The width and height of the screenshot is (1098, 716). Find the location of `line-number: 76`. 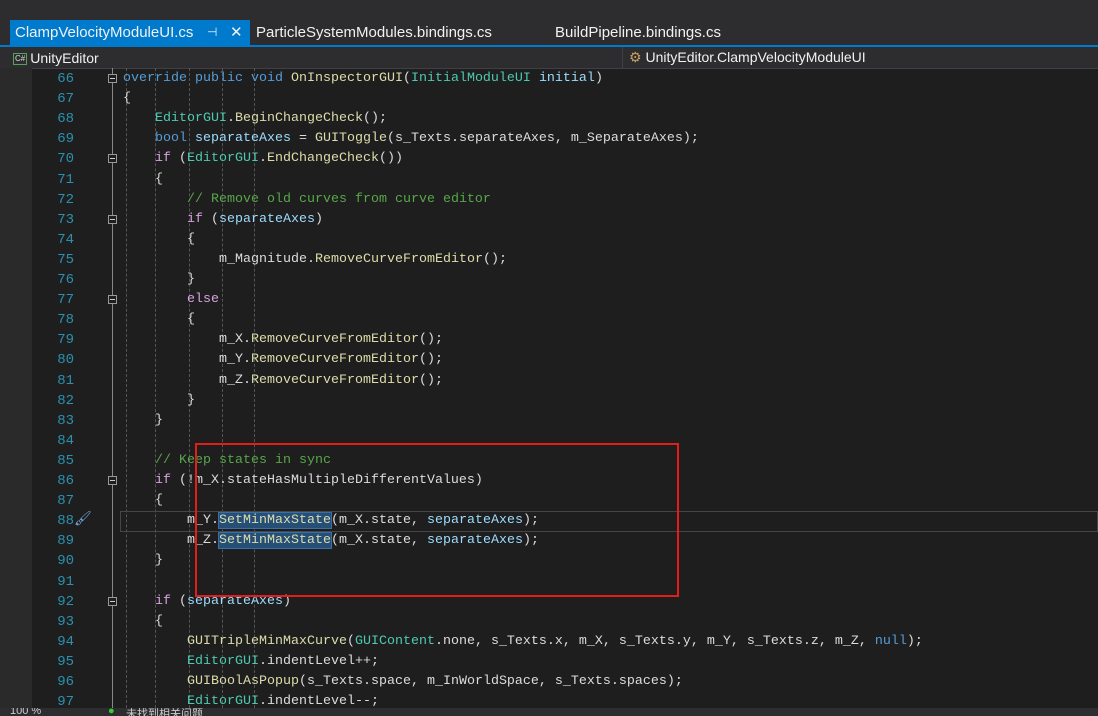

line-number: 76 is located at coordinates (65, 280).